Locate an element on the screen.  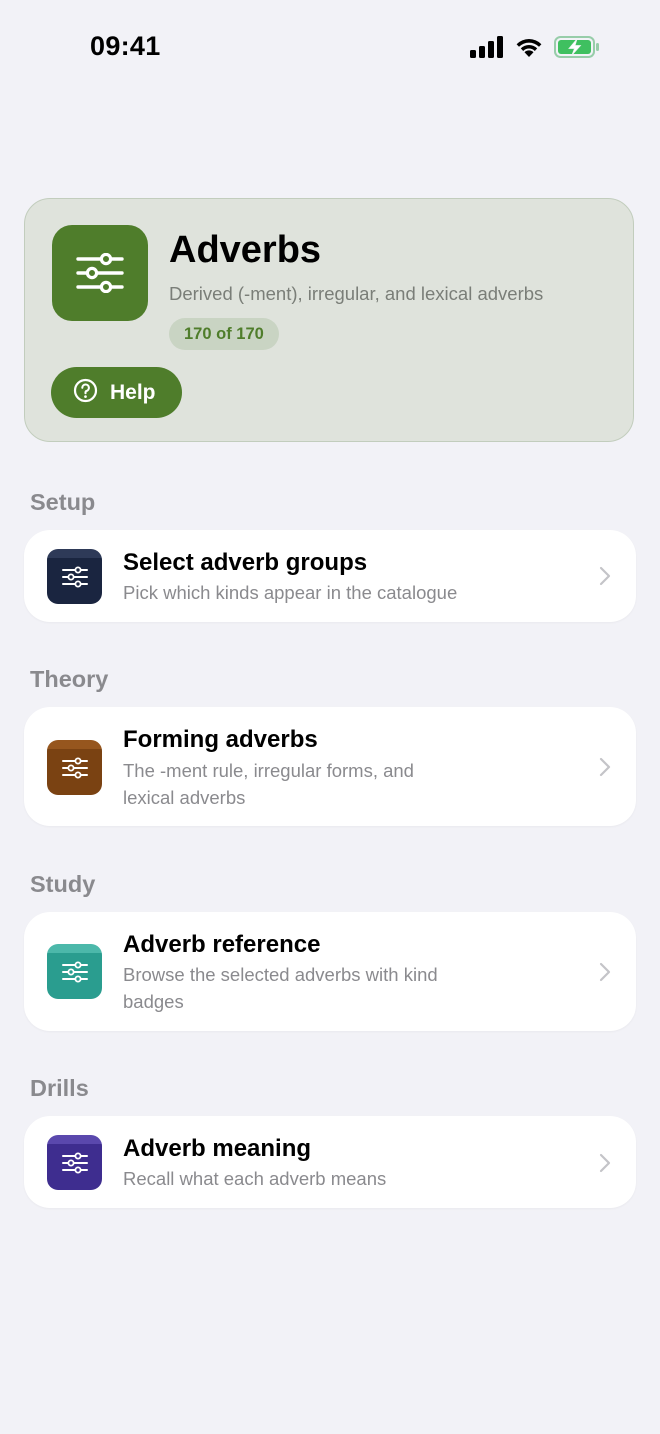
cellular-signal-icon is located at coordinates (487, 49).